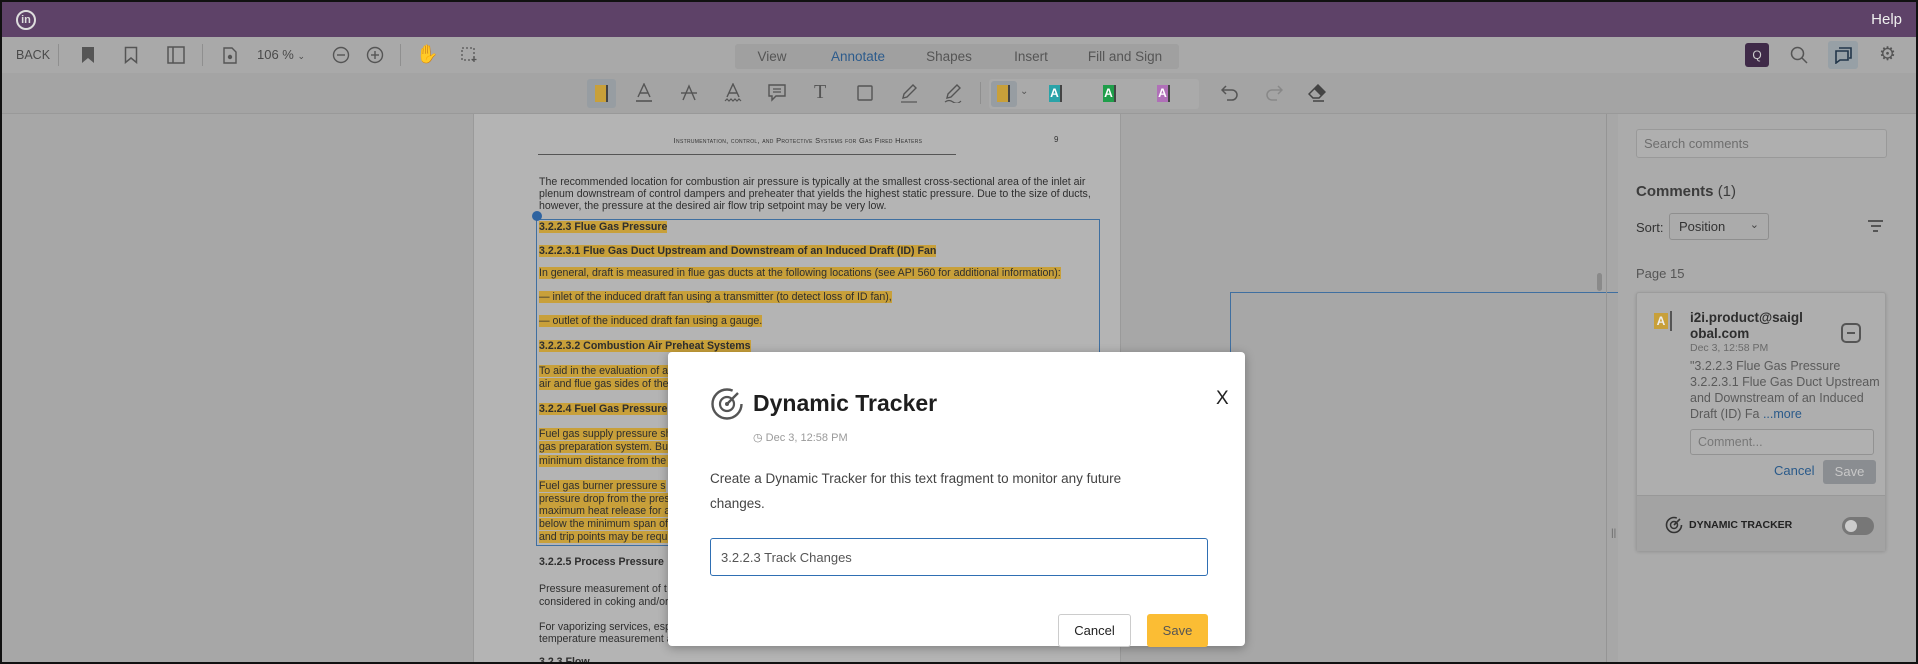 This screenshot has height=664, width=1918. What do you see at coordinates (1887, 54) in the screenshot?
I see `gear-icon: ⚙` at bounding box center [1887, 54].